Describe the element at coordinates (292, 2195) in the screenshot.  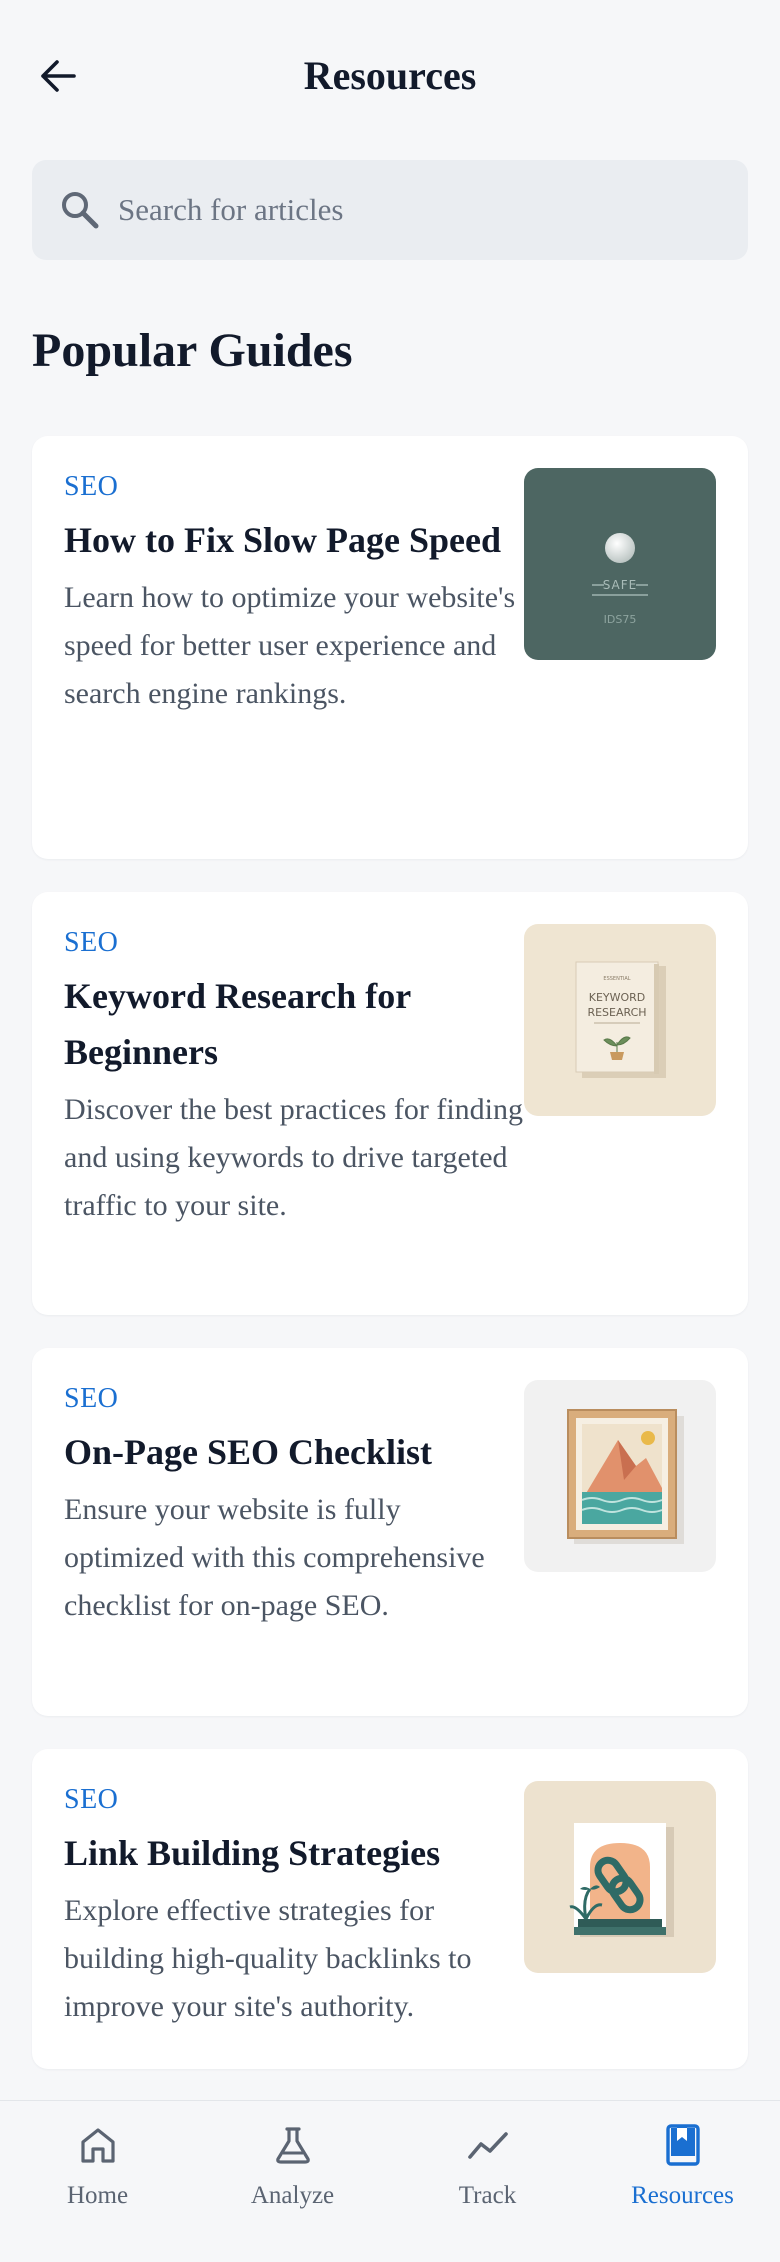
I see `nav-label: Analyze` at that location.